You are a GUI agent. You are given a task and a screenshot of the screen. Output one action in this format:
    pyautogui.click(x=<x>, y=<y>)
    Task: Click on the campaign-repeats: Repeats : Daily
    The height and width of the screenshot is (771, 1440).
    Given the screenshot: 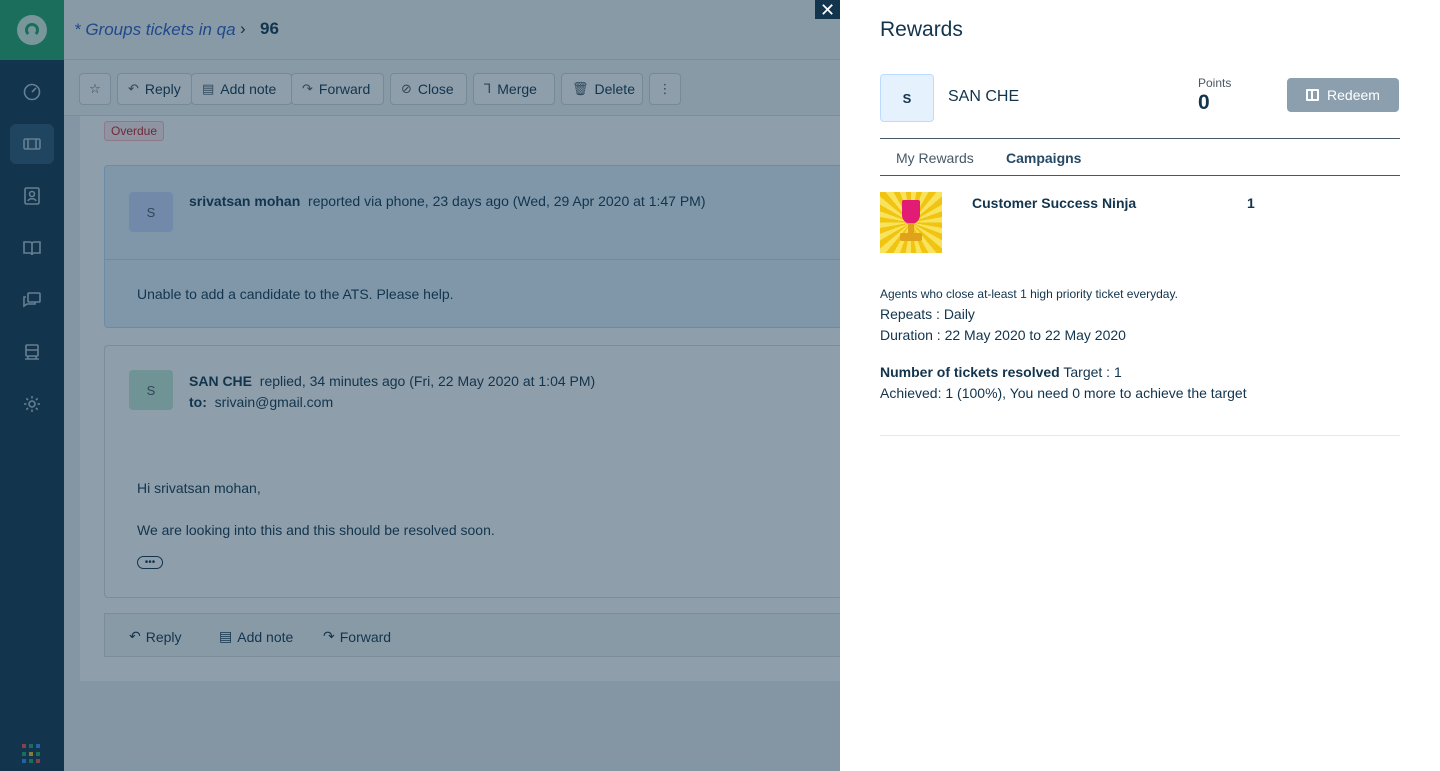 What is the action you would take?
    pyautogui.click(x=927, y=314)
    